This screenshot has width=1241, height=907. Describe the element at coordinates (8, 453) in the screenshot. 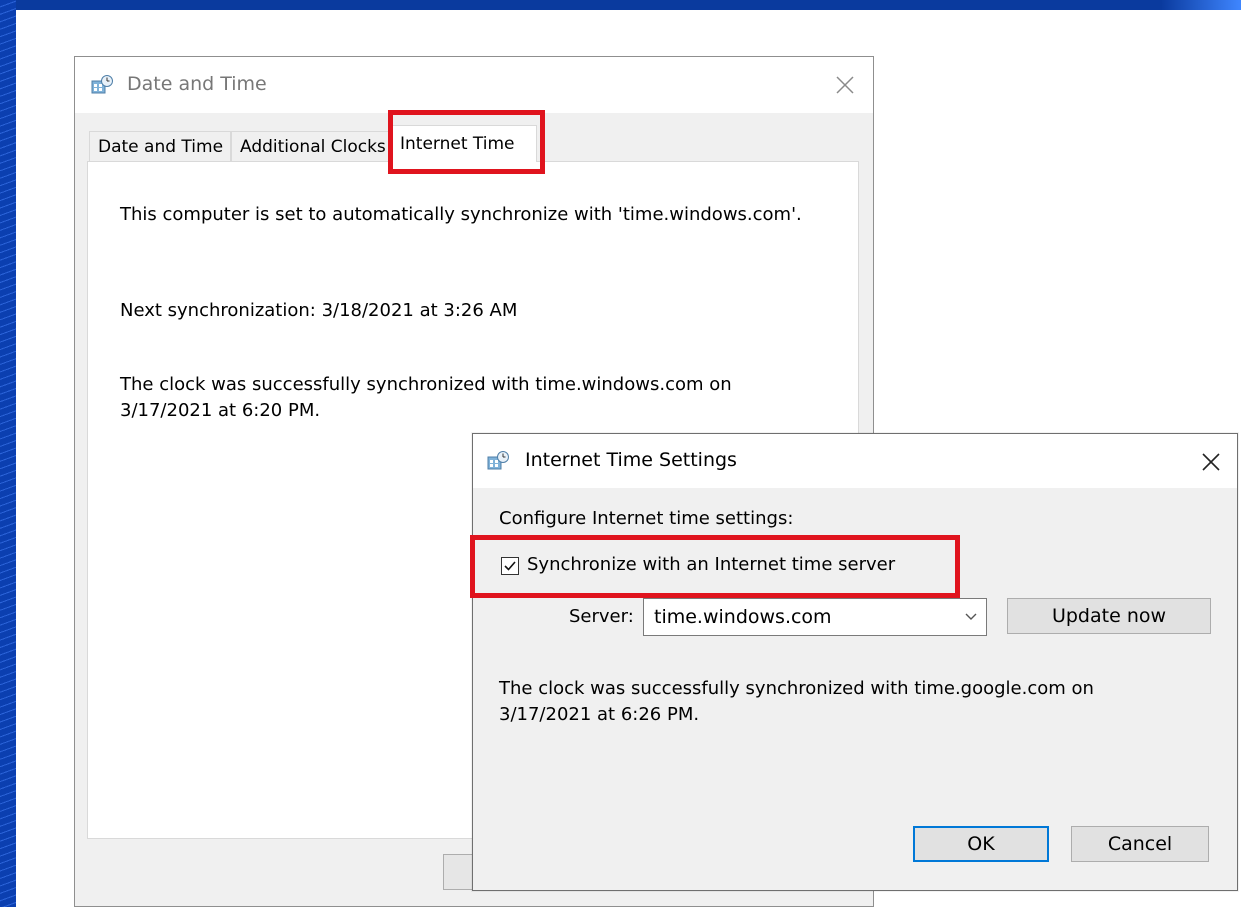

I see `slide-frame-left` at that location.